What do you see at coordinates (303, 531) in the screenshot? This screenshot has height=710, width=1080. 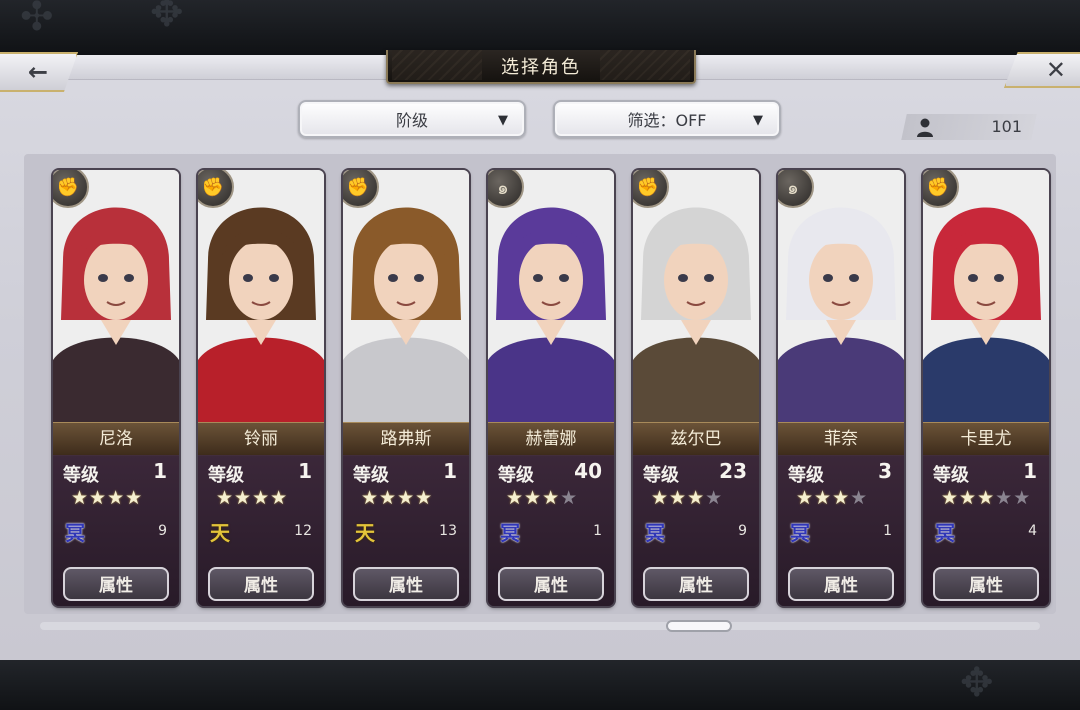 I see `tier-count: 12` at bounding box center [303, 531].